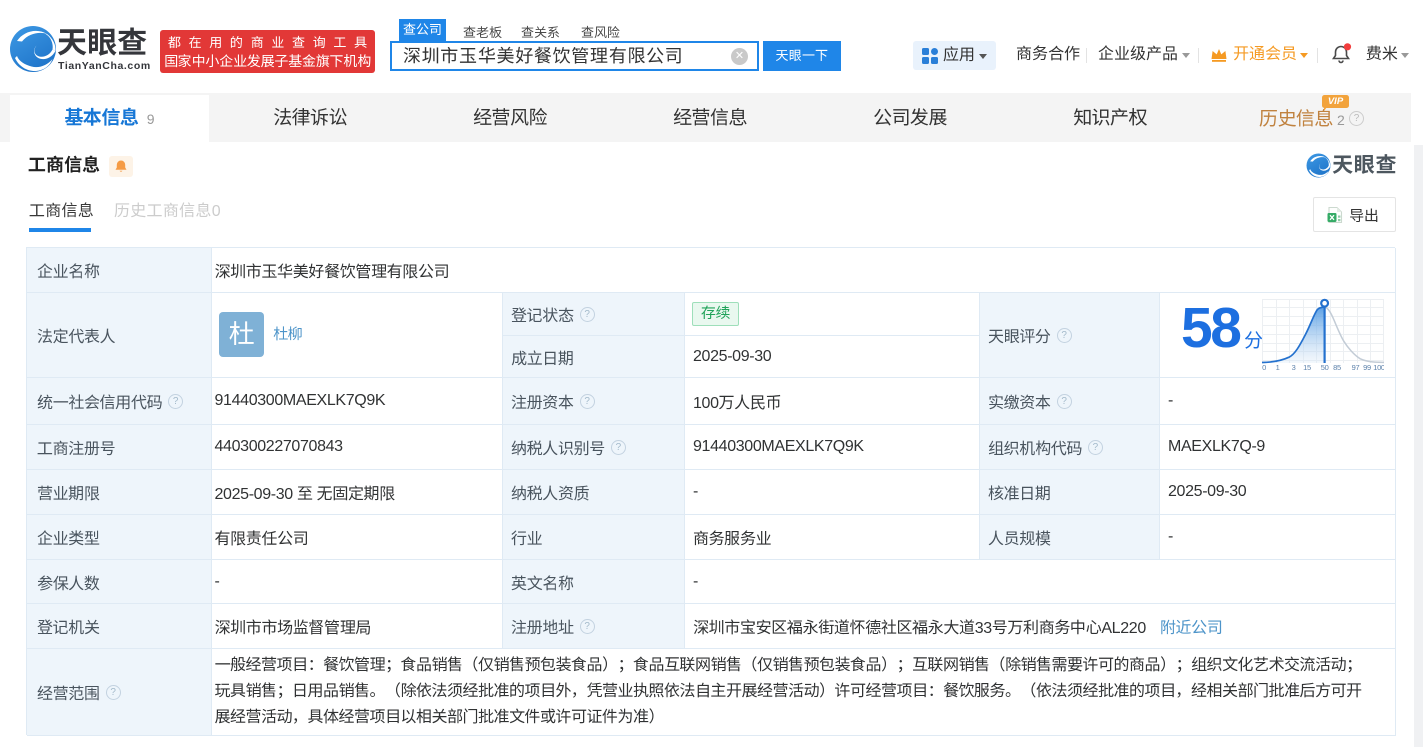 Image resolution: width=1423 pixels, height=747 pixels. What do you see at coordinates (1325, 367) in the screenshot?
I see `svg-text: 50` at bounding box center [1325, 367].